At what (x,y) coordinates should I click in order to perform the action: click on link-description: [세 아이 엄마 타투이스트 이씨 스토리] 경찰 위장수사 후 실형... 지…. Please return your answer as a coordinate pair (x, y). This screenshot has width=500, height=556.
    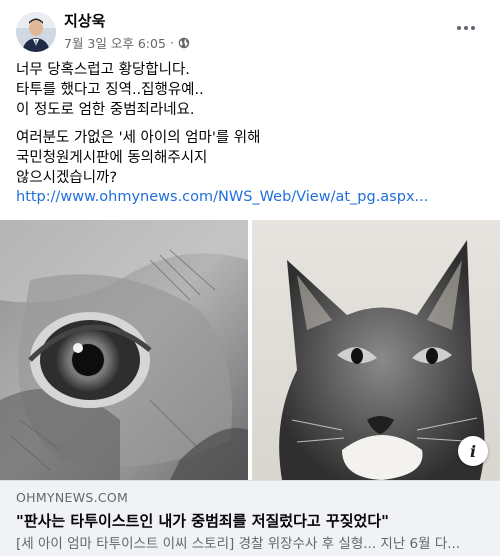
    Looking at the image, I should click on (238, 544).